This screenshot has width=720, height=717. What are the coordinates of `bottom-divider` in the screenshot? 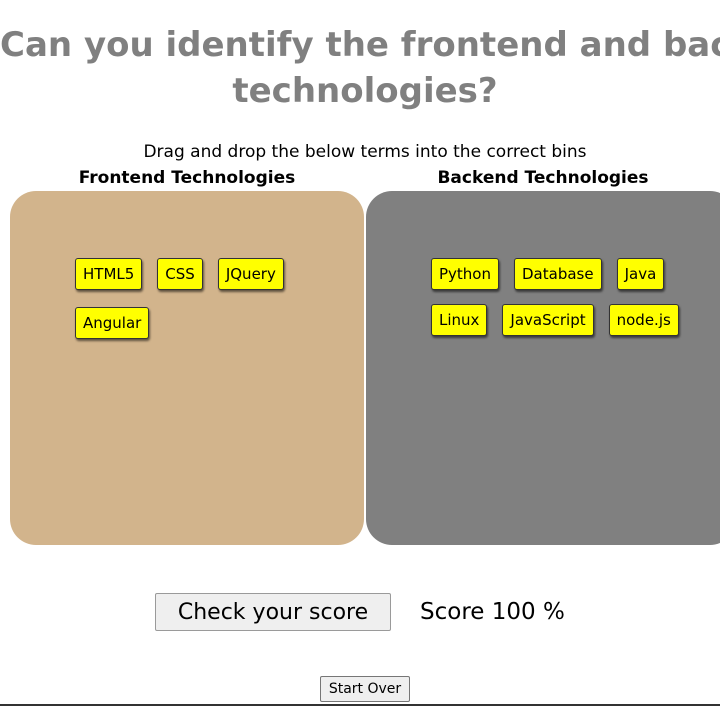 It's located at (360, 705).